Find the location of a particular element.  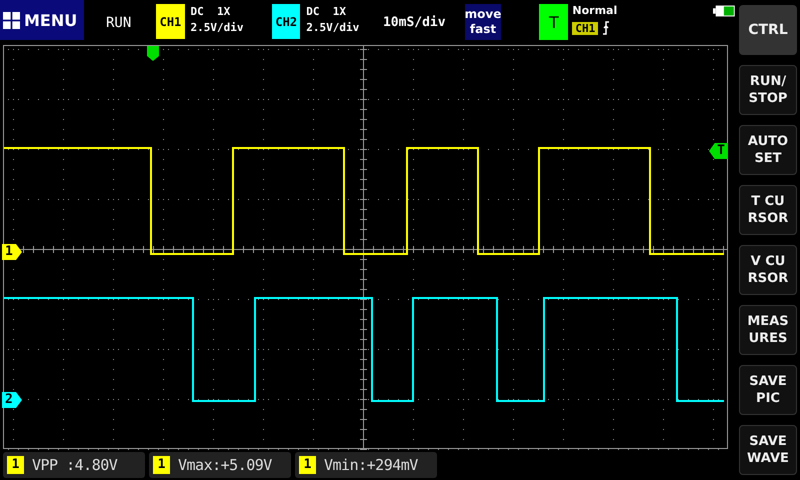

side-button: SAVE WAVE is located at coordinates (768, 450).